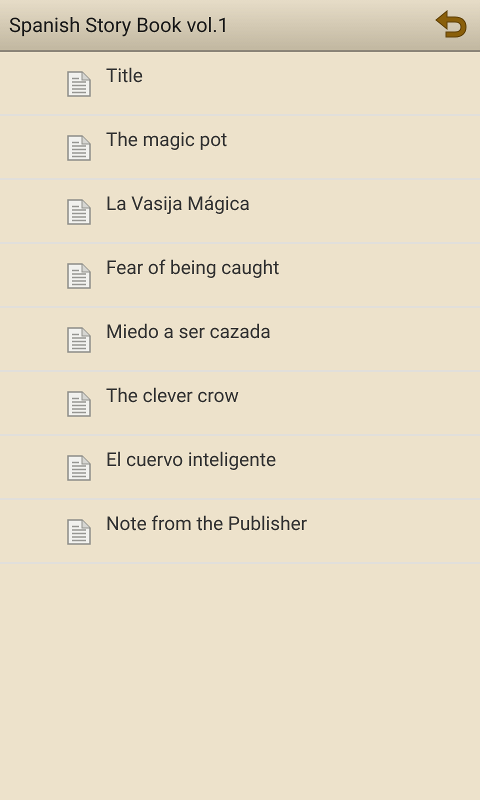 The width and height of the screenshot is (480, 800). Describe the element at coordinates (240, 468) in the screenshot. I see `chapter-item: El cuervo inteligente` at that location.